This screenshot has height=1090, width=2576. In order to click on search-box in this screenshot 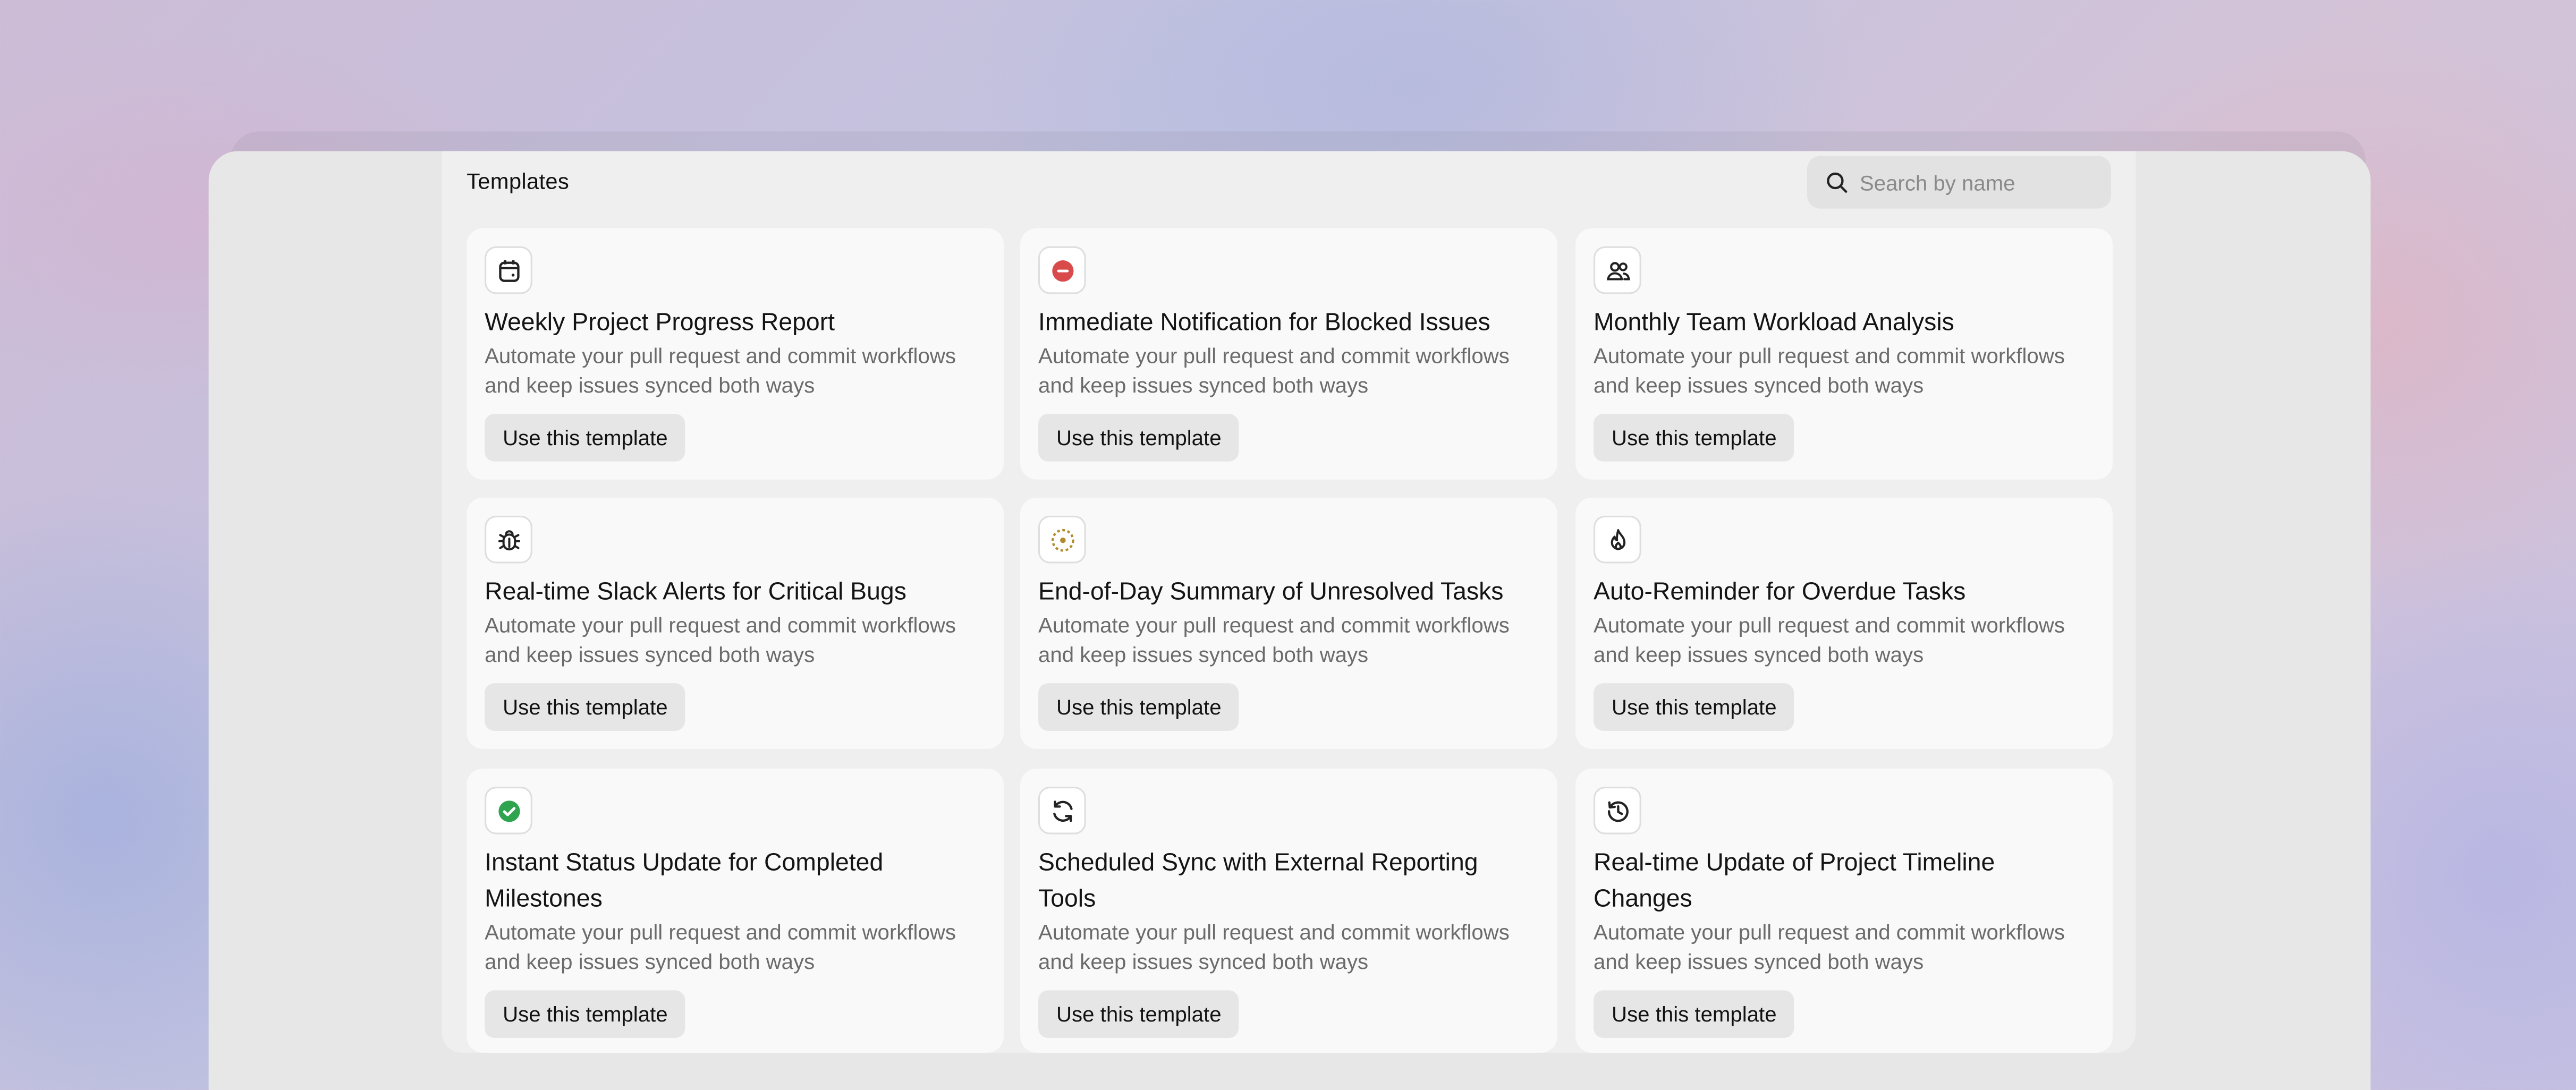, I will do `click(1959, 182)`.